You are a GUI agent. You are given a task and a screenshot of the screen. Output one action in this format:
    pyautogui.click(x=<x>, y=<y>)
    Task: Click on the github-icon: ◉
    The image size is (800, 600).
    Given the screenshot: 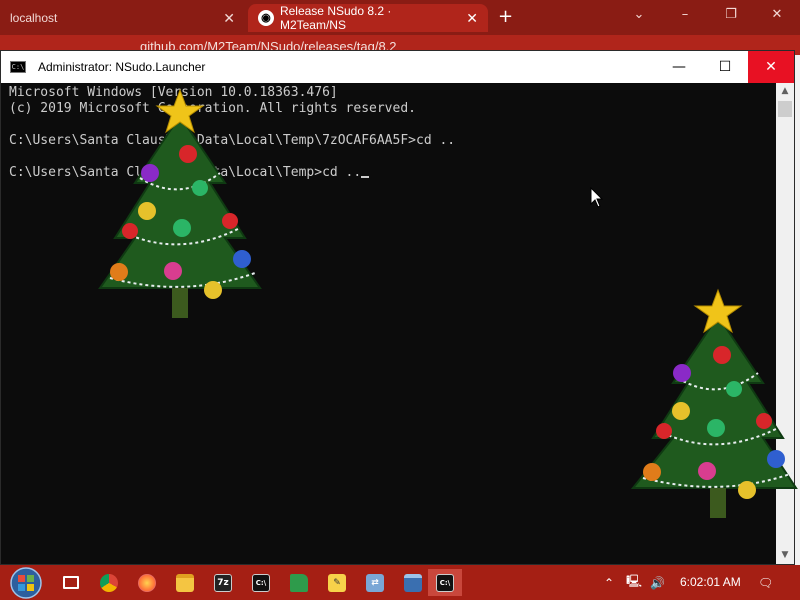 What is the action you would take?
    pyautogui.click(x=266, y=18)
    